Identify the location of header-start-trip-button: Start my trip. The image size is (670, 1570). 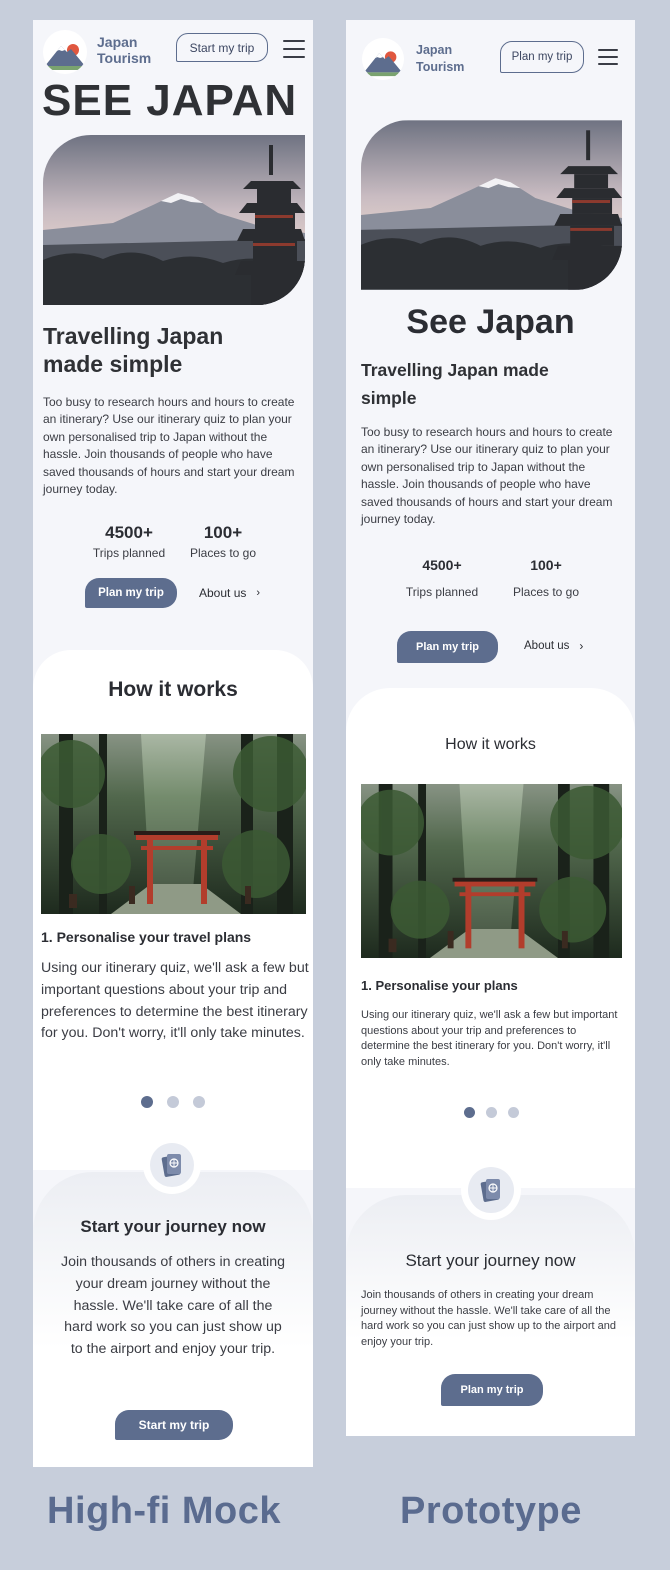
(222, 47).